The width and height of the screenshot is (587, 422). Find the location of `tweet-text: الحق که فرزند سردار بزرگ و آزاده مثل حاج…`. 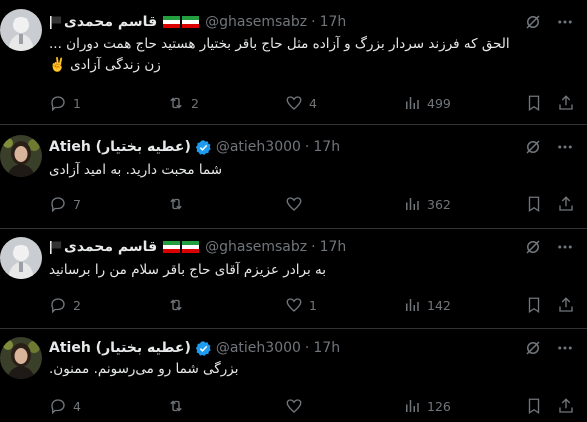

tweet-text: الحق که فرزند سردار بزرگ و آزاده مثل حاج… is located at coordinates (309, 55).